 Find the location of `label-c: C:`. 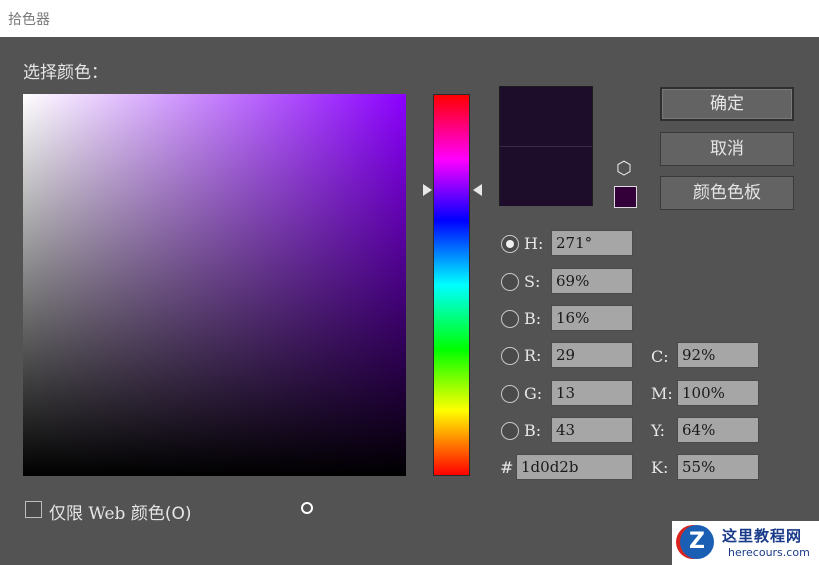

label-c: C: is located at coordinates (660, 356).